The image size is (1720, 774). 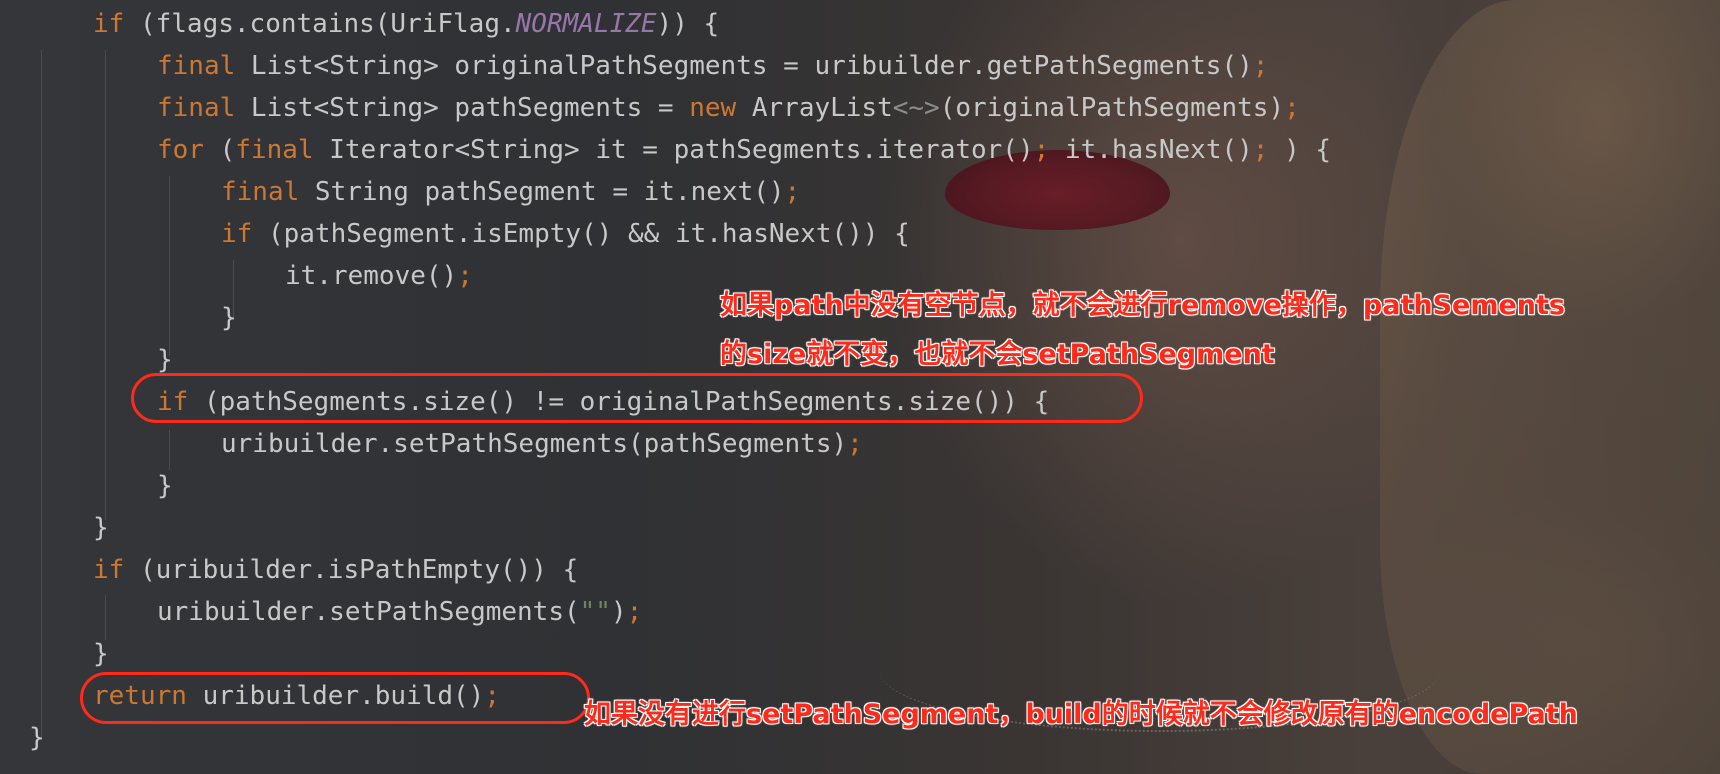 I want to click on highlight-oval-if-size, so click(x=637, y=398).